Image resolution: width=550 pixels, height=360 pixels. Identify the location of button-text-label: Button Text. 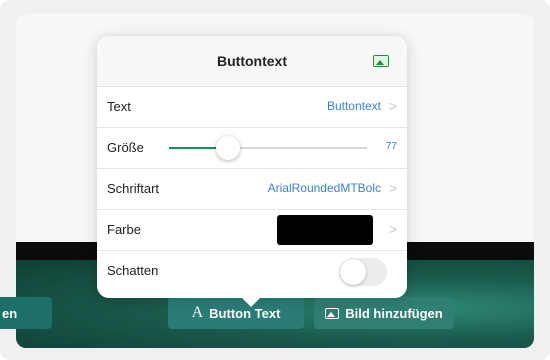
(245, 313).